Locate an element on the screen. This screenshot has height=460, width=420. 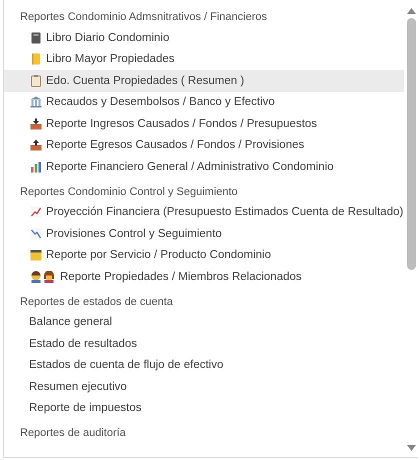
menu-item: Recaudos y Desembolsos / Banco y Efectivo is located at coordinates (204, 102).